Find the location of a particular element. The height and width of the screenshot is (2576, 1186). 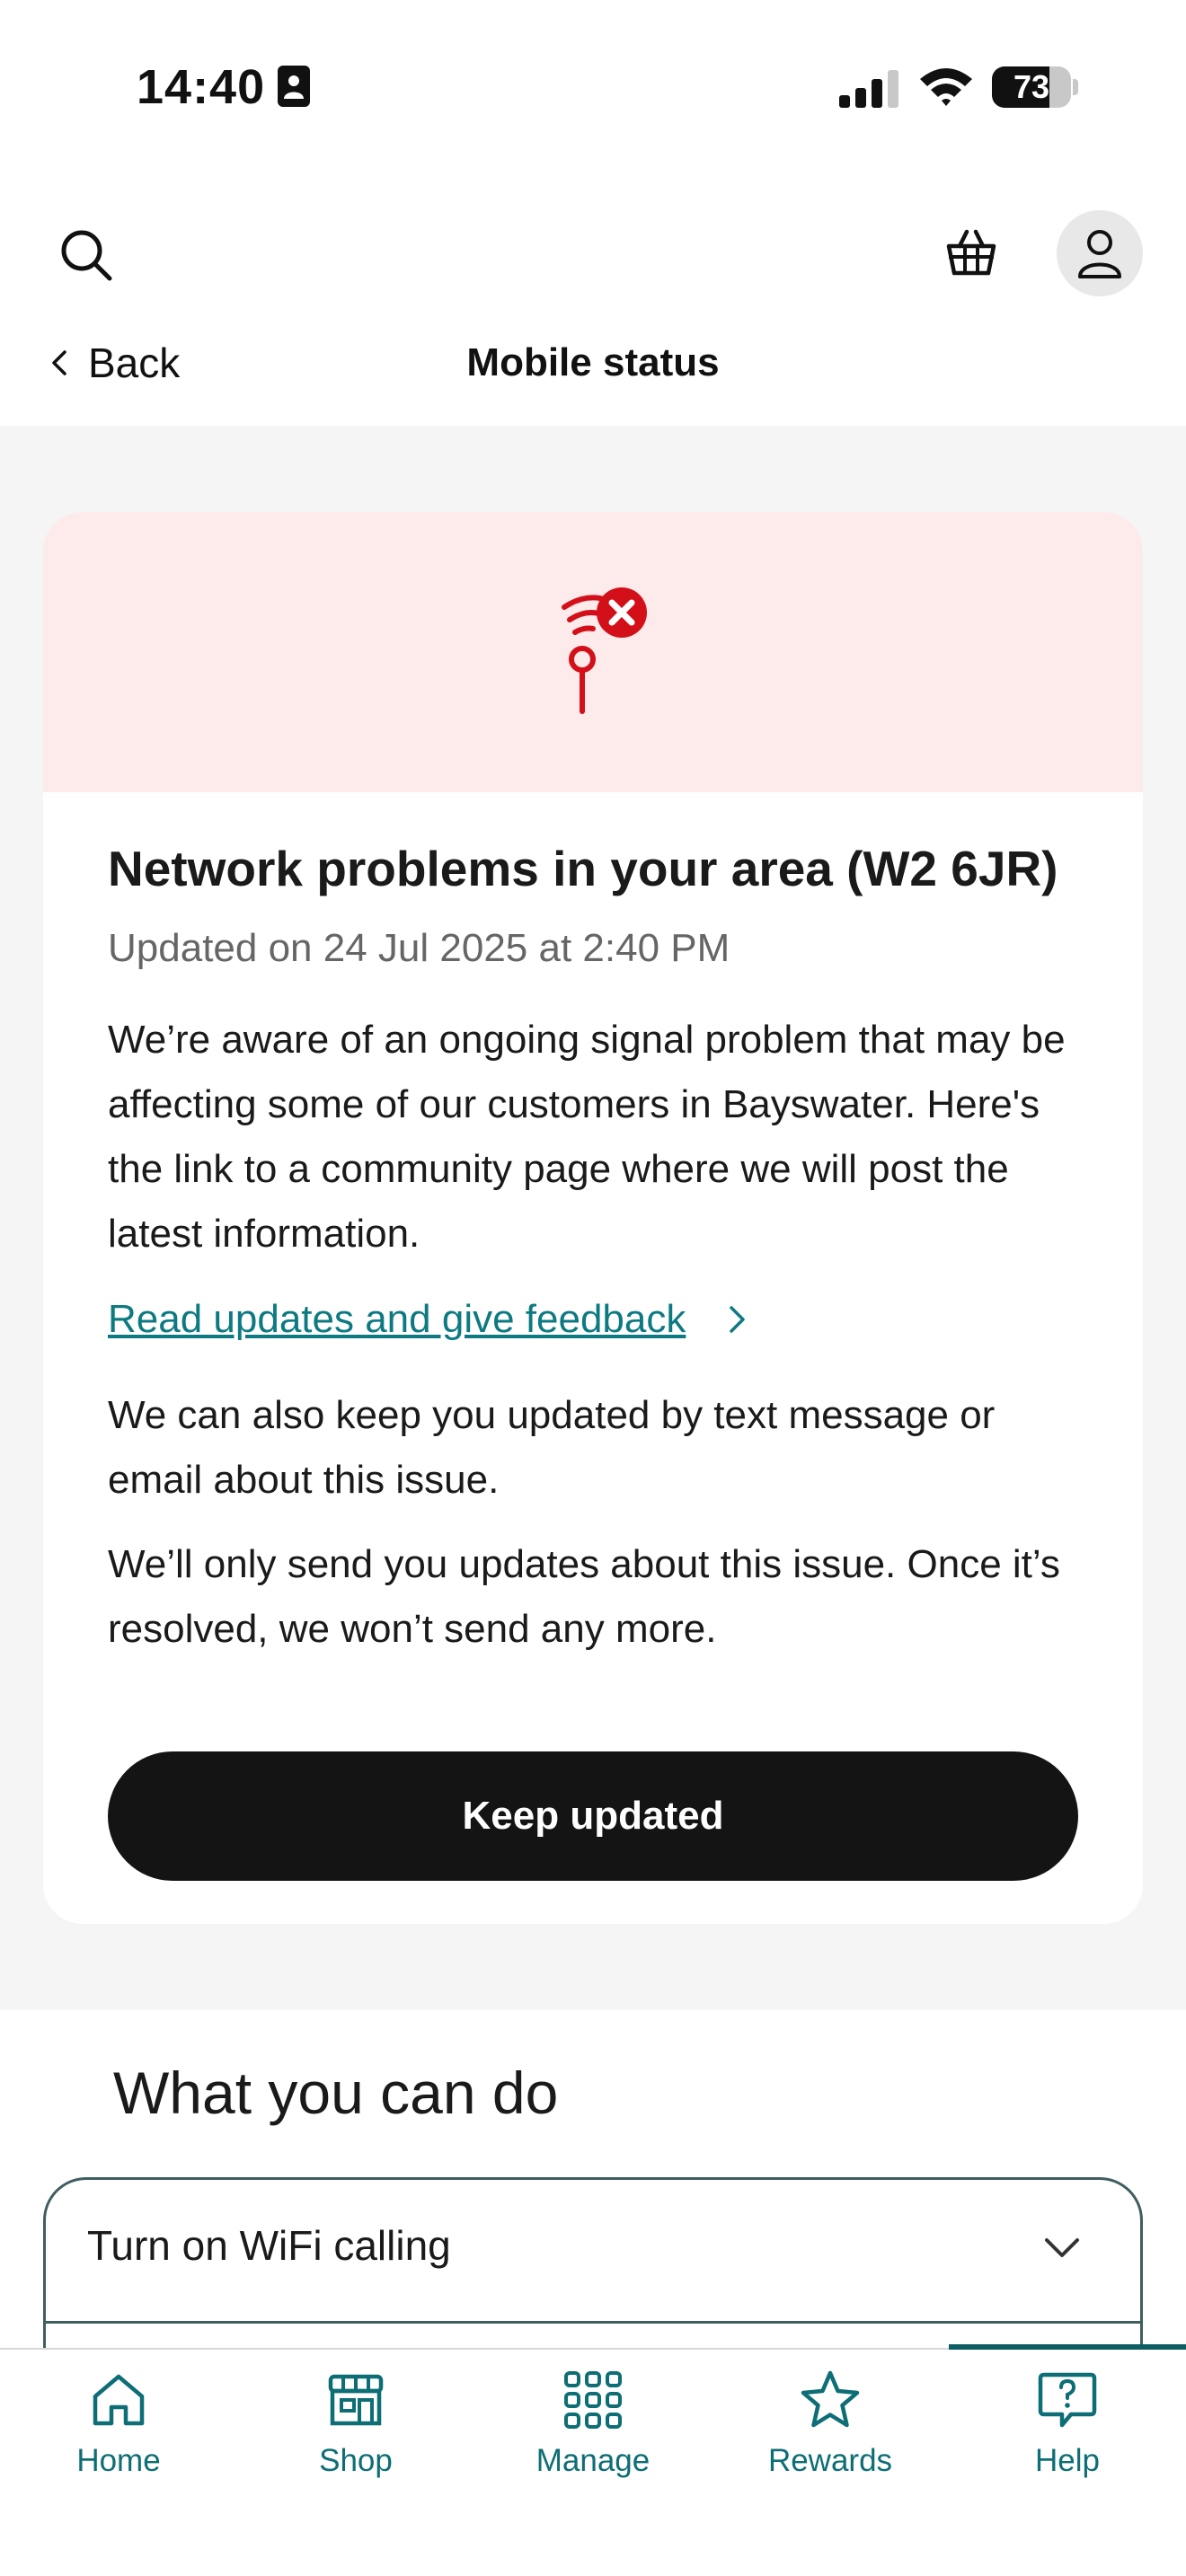

search-icon is located at coordinates (86, 255).